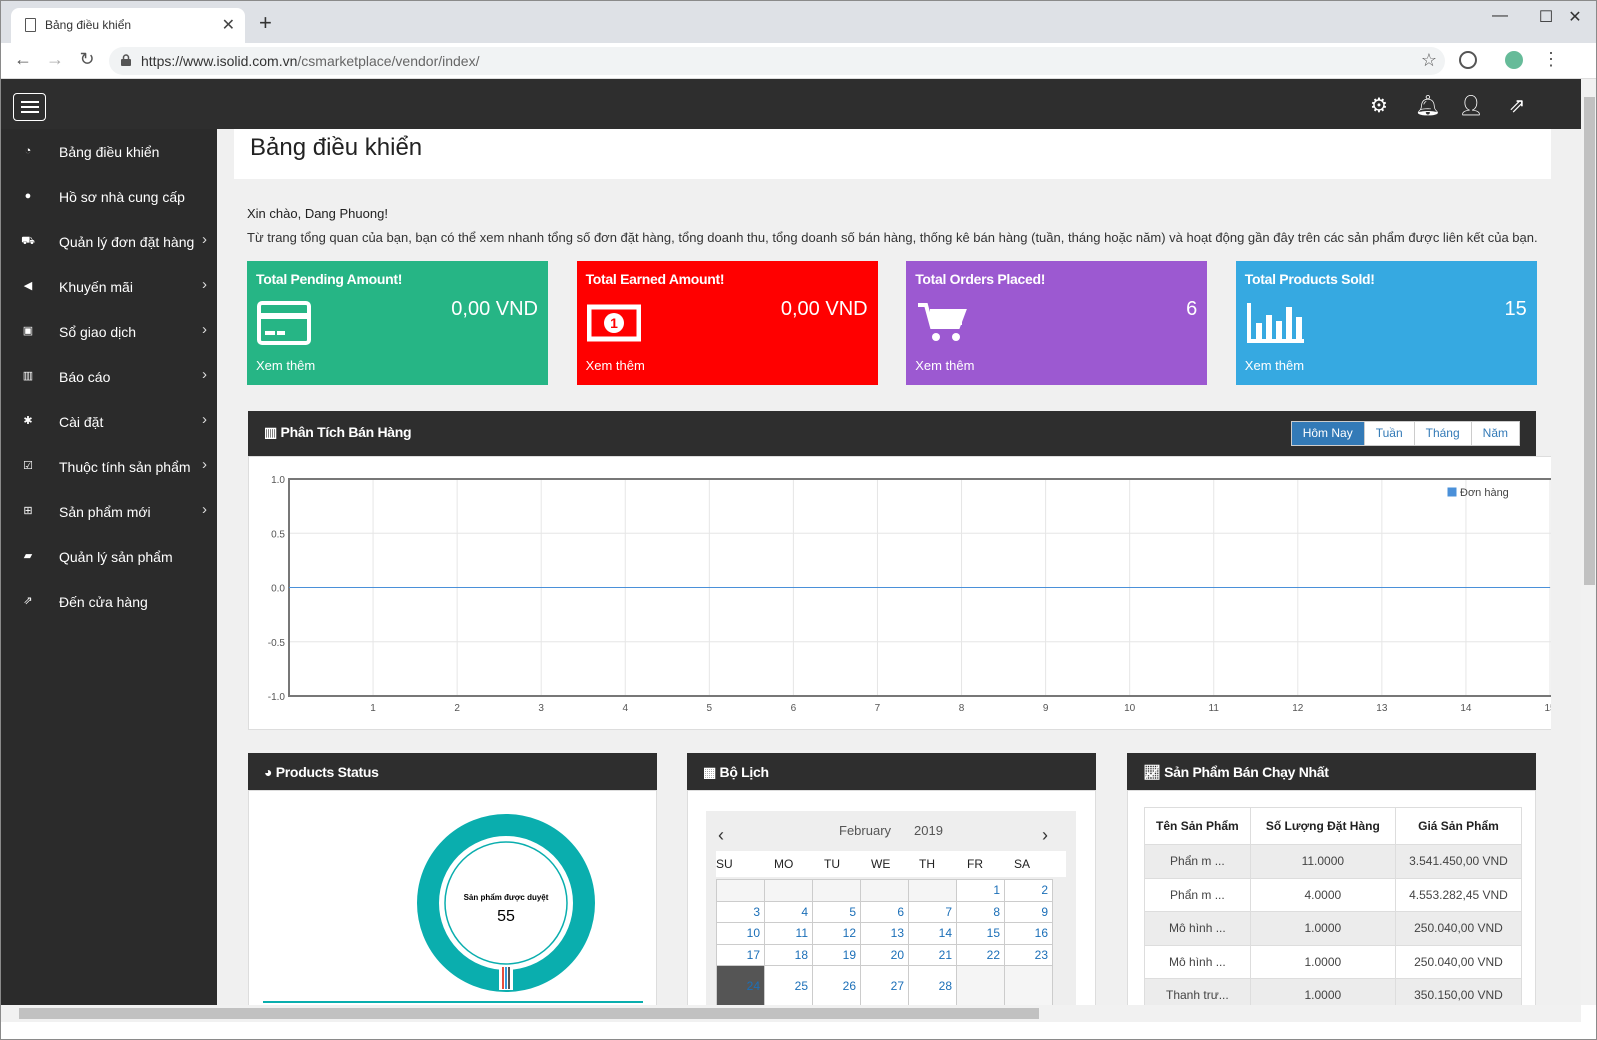  I want to click on sidebar-item-10: ▰ Quản lý sản phẩm, so click(109, 556).